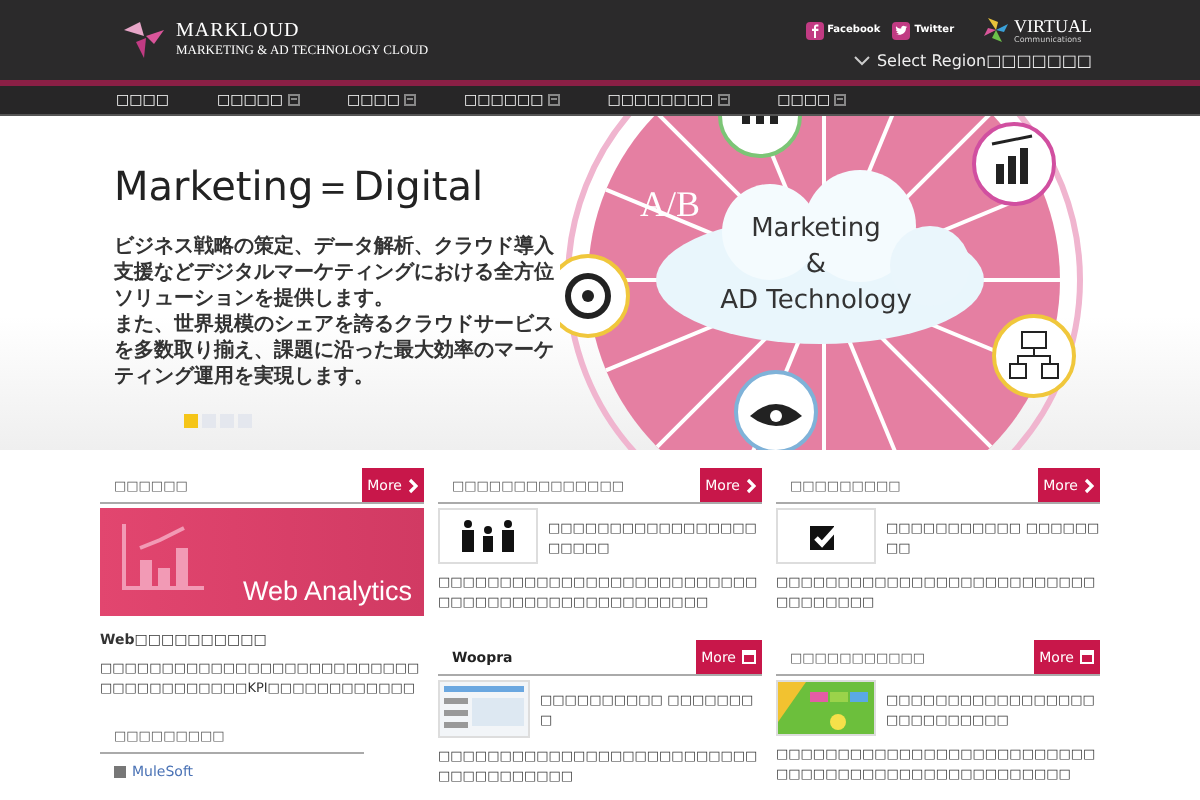  What do you see at coordinates (816, 229) in the screenshot?
I see `cloud-text: Marketing` at bounding box center [816, 229].